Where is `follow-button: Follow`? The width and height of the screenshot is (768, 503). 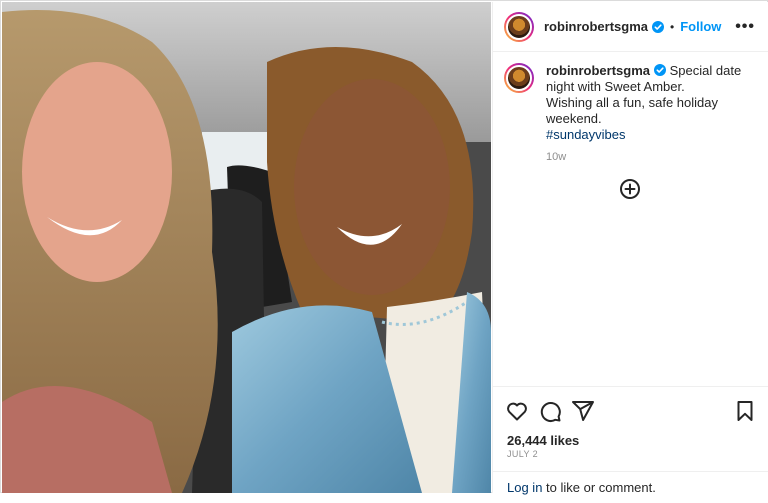
follow-button: Follow is located at coordinates (700, 26).